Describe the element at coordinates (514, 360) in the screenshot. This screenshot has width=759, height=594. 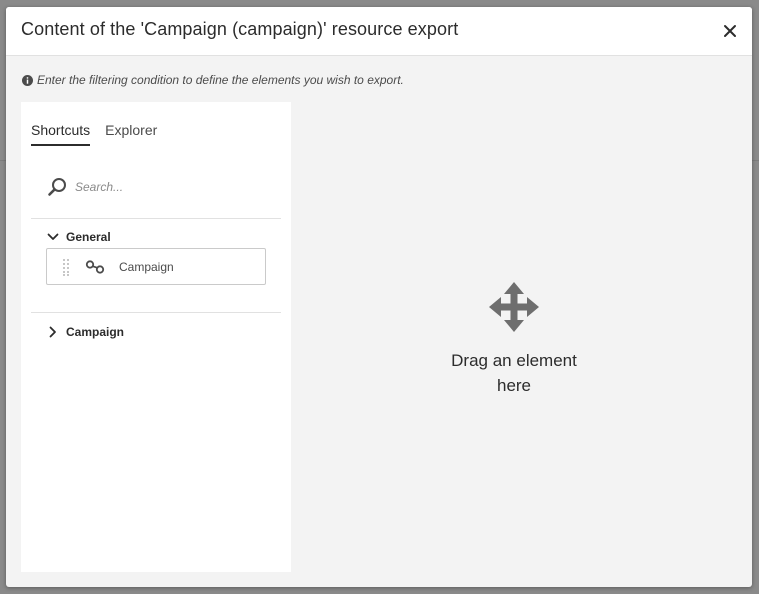
I see `drop-zone-line-1: Drag an element` at that location.